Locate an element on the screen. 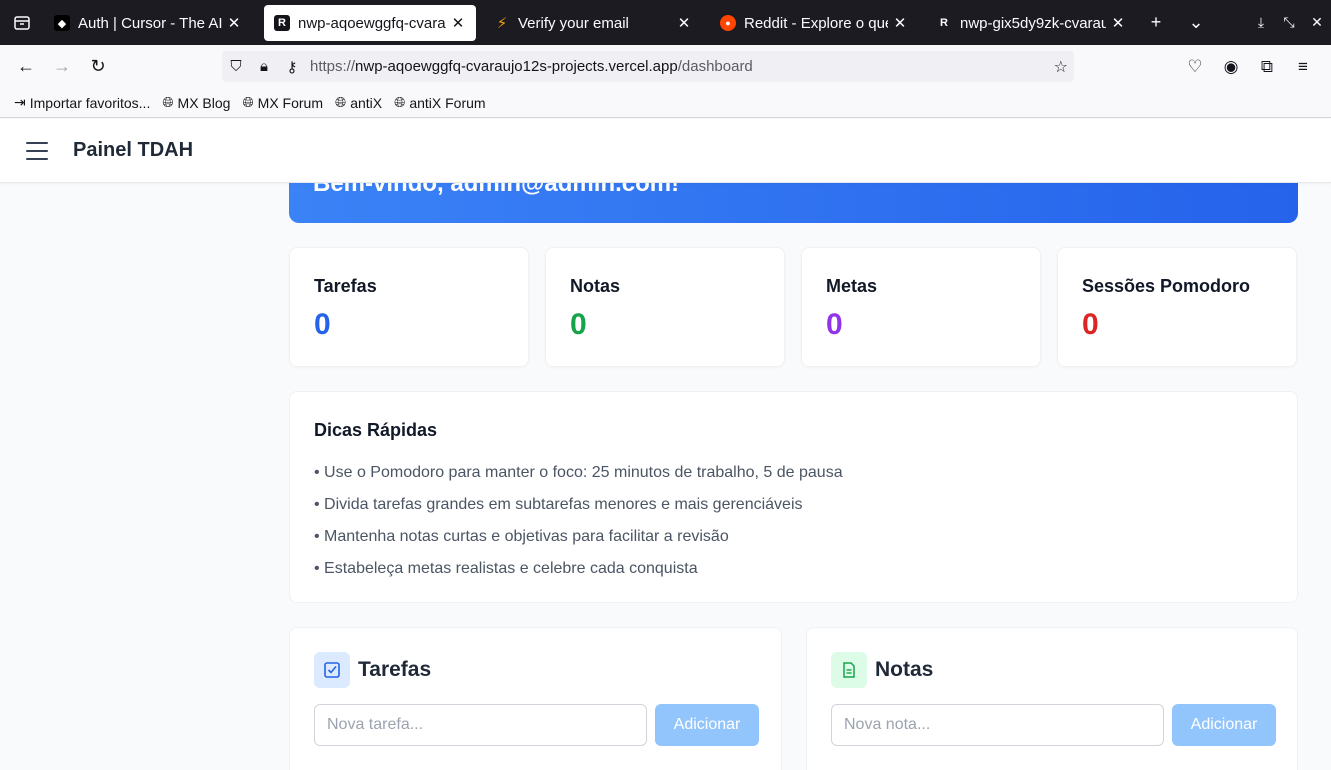 The image size is (1331, 770). new-note-input is located at coordinates (997, 725).